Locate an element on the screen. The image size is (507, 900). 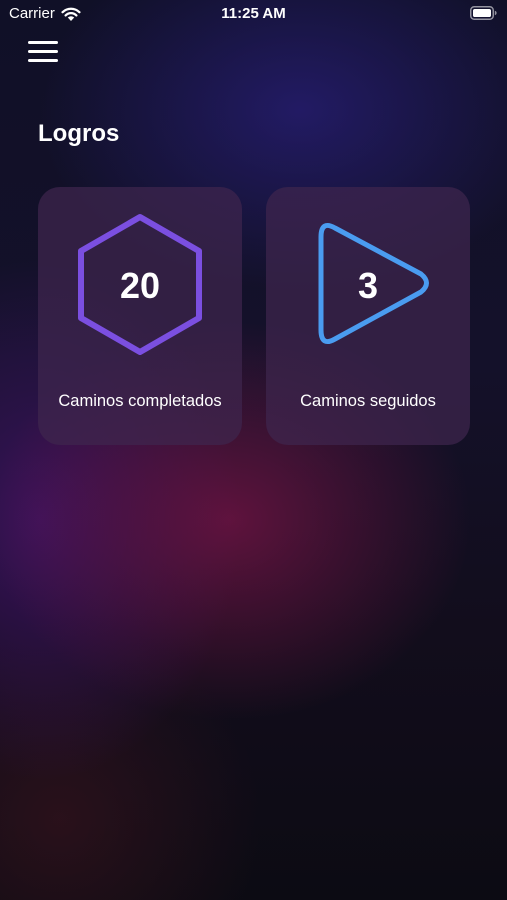
hamburger-menu-icon is located at coordinates (43, 52).